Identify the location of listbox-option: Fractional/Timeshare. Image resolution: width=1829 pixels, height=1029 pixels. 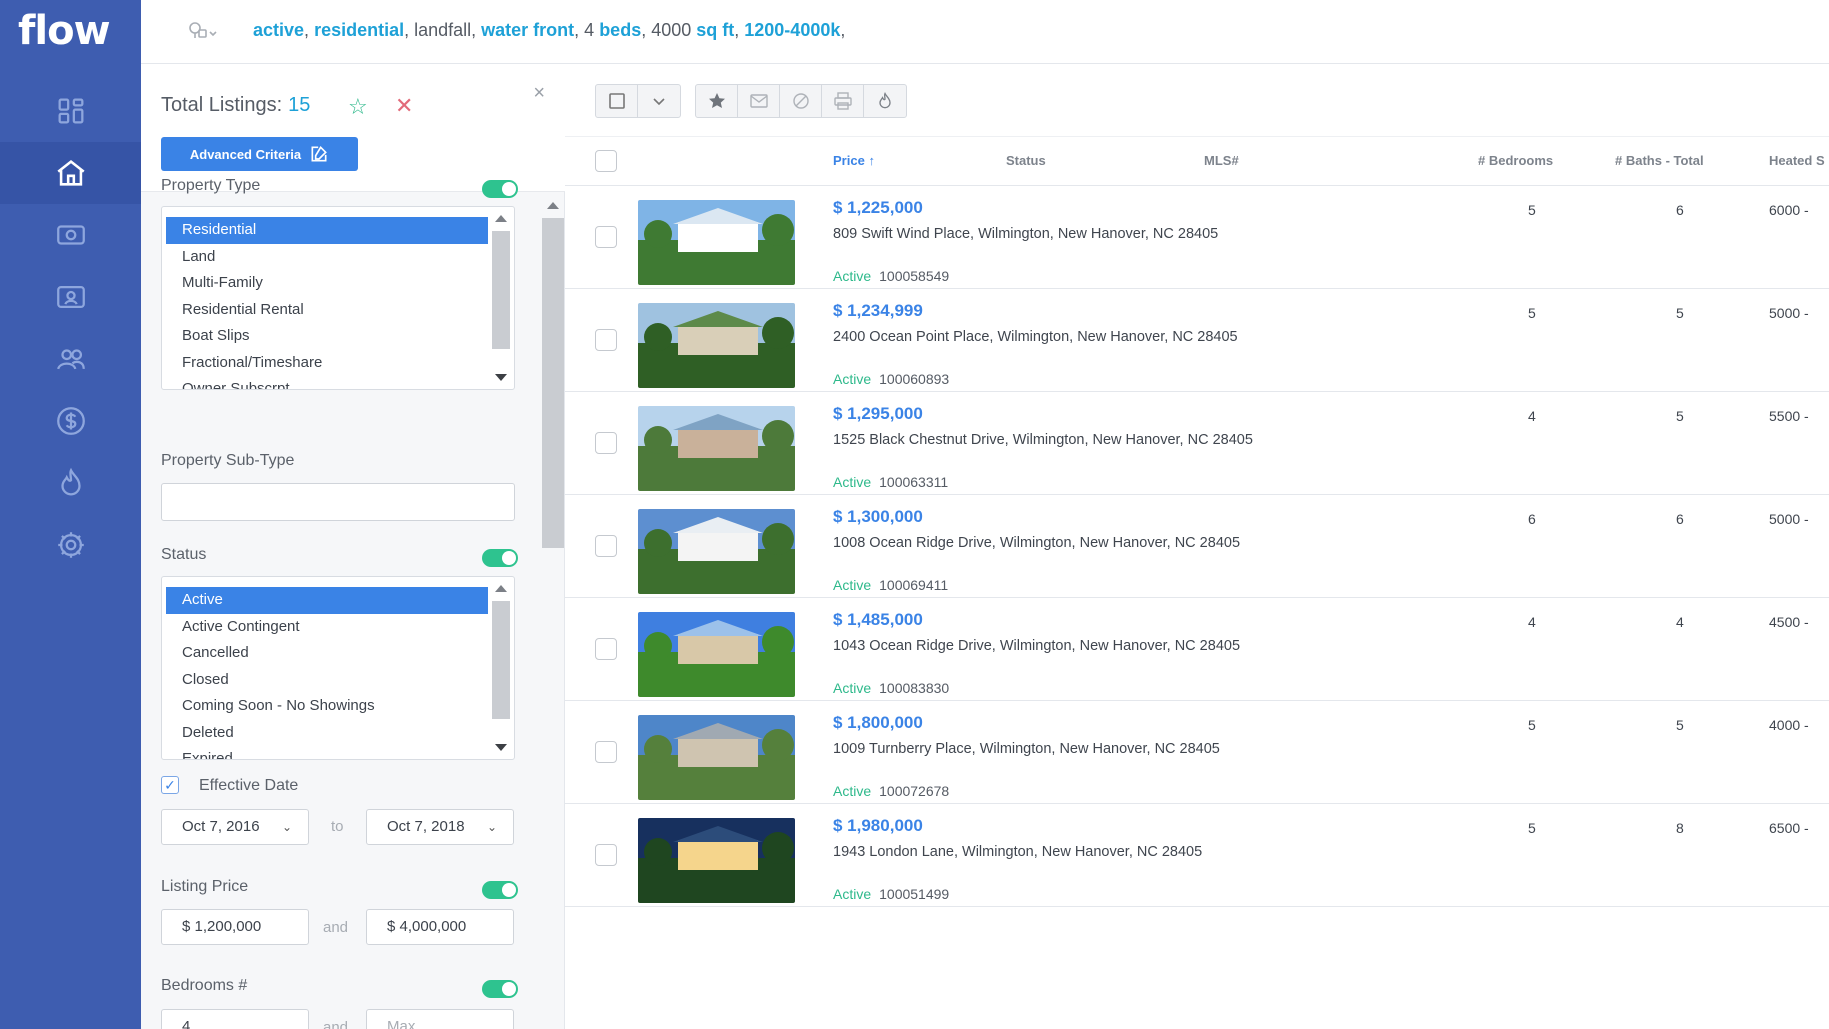
(325, 363).